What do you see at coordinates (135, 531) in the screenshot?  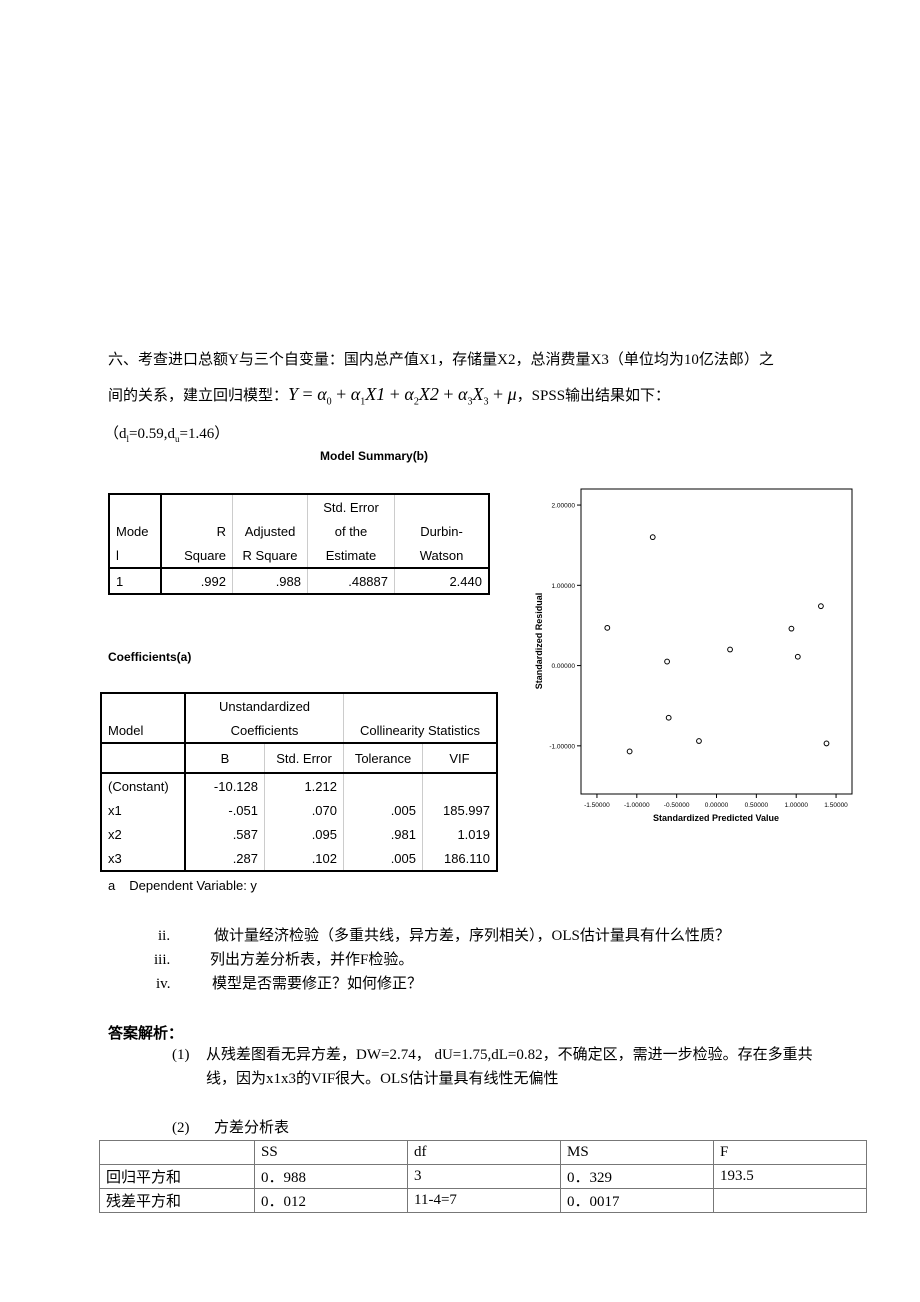 I see `header-model-1: Mode` at bounding box center [135, 531].